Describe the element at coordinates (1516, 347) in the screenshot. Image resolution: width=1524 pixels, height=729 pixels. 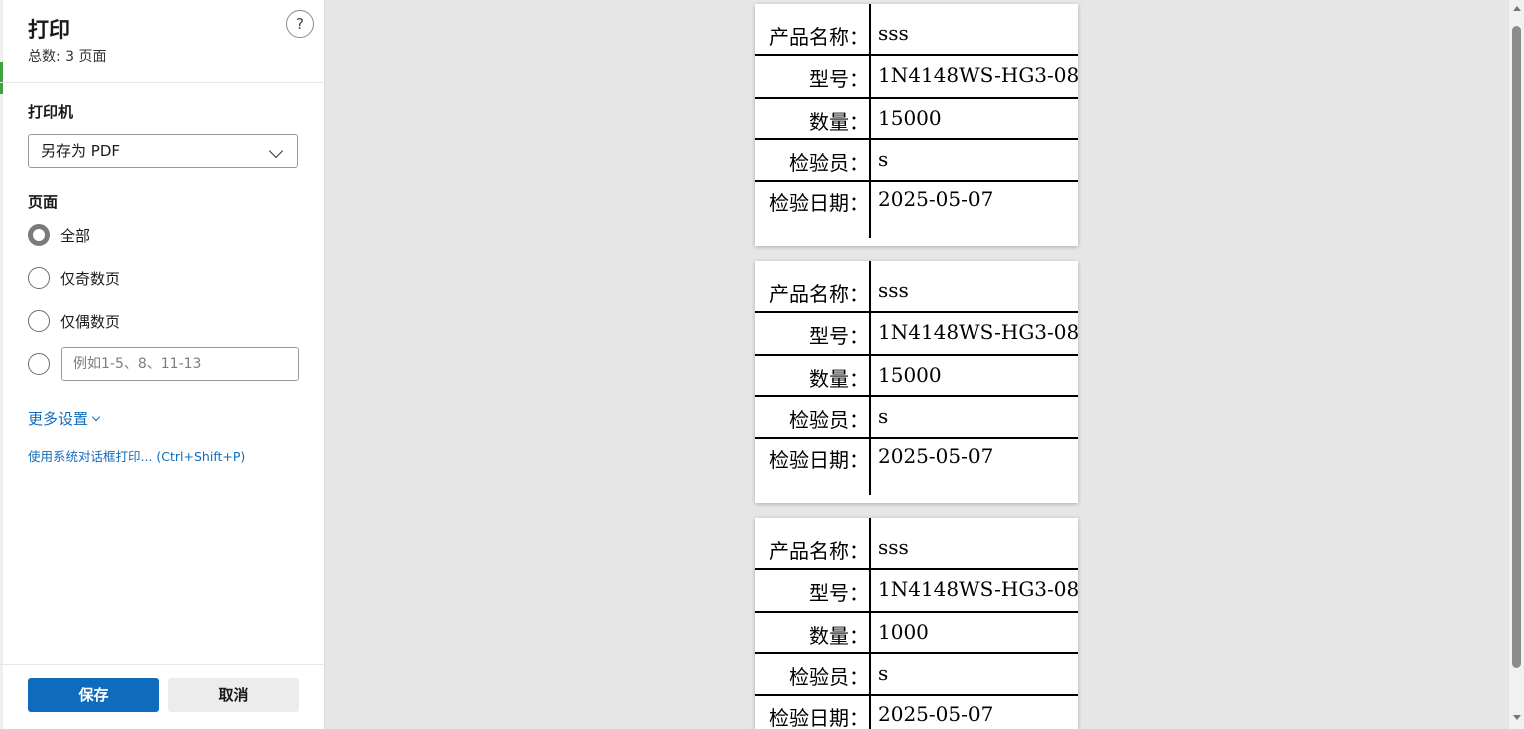
I see `scrollbar-thumb` at that location.